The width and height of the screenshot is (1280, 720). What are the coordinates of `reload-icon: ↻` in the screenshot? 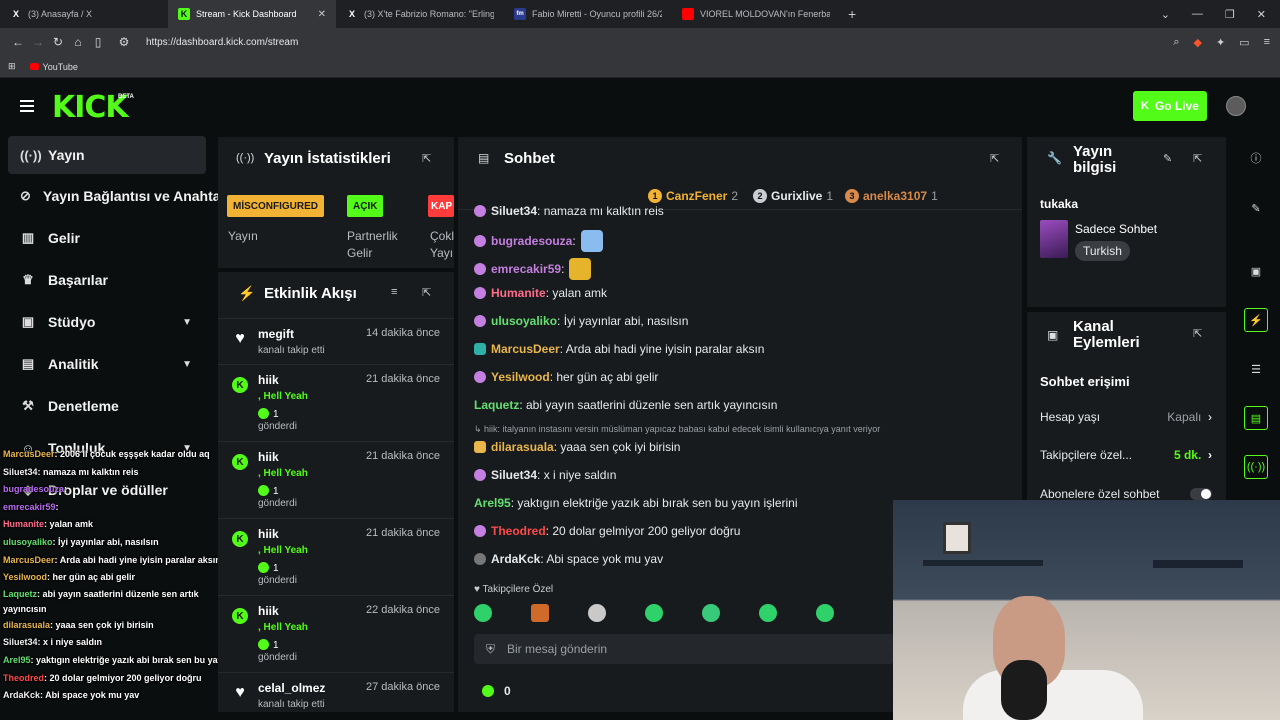 It's located at (58, 42).